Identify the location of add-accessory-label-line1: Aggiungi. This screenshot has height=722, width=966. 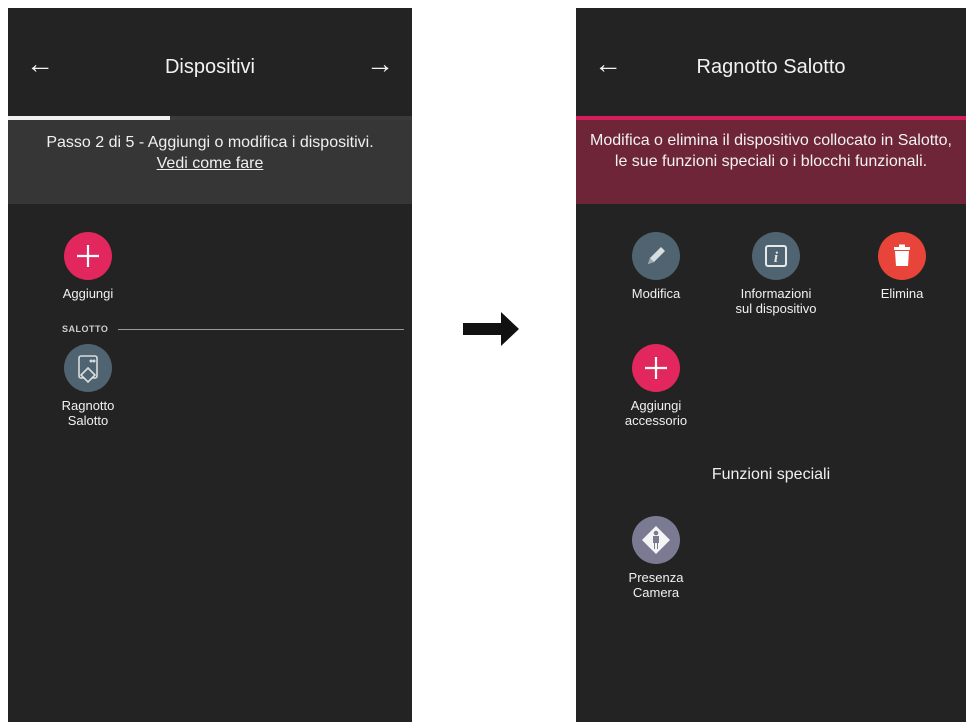
(656, 405).